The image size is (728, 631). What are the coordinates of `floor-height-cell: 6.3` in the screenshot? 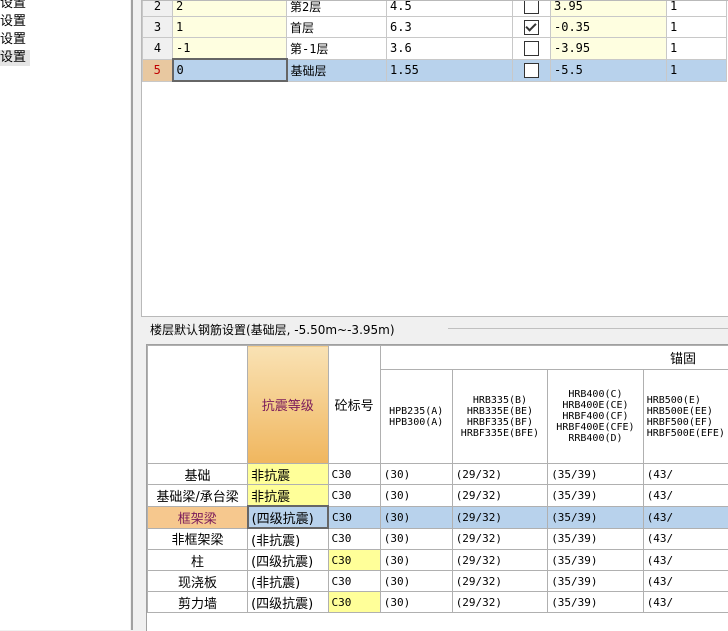 It's located at (450, 27).